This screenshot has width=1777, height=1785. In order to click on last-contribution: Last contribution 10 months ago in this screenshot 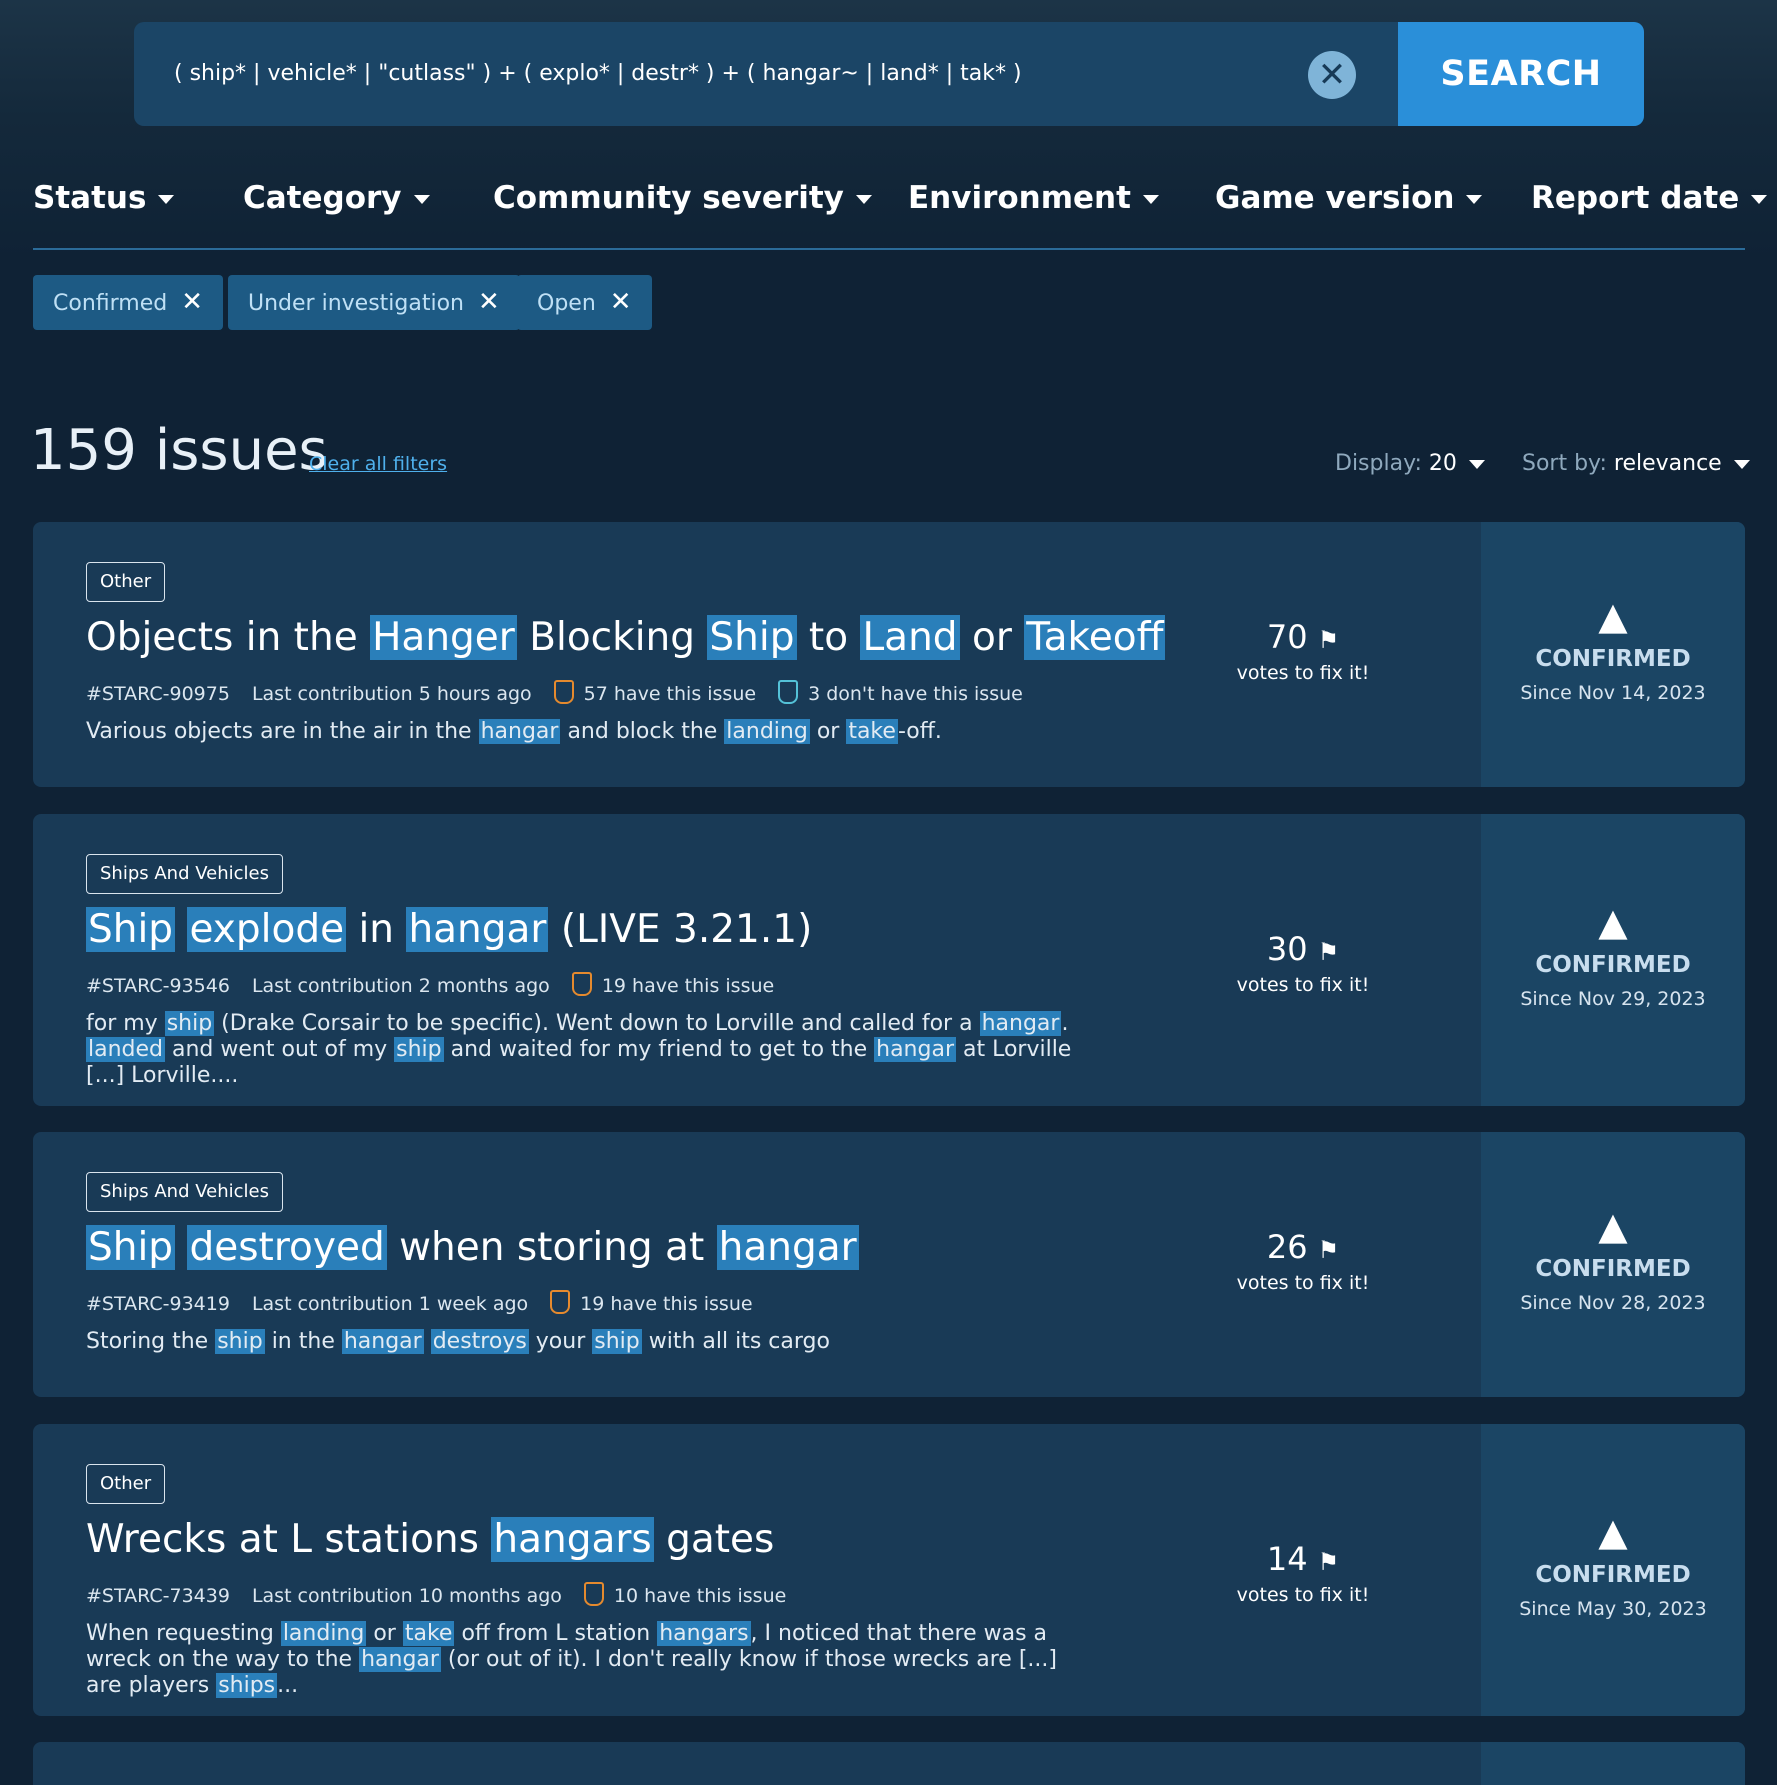, I will do `click(406, 1595)`.